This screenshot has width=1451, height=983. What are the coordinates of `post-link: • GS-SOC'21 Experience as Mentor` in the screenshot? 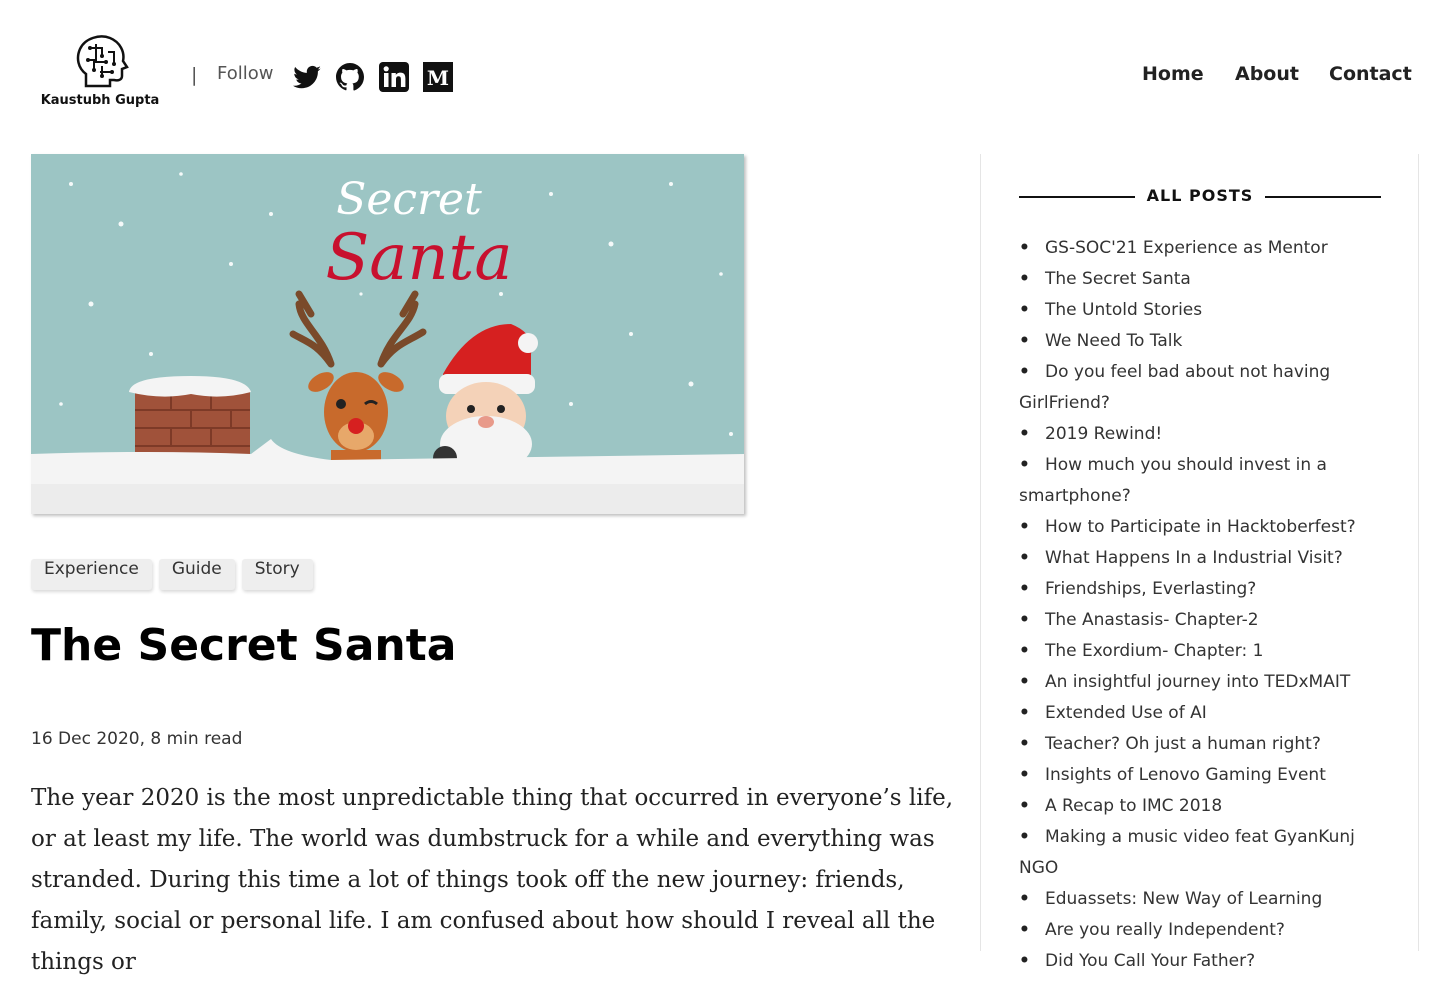 It's located at (1204, 248).